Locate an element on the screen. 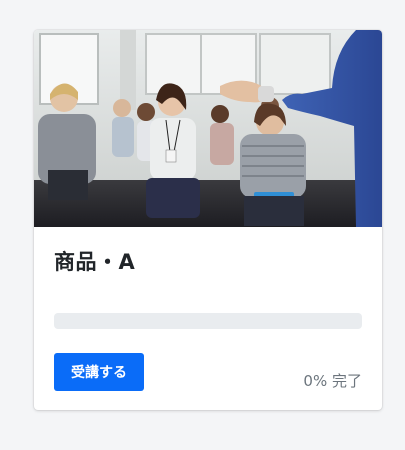 This screenshot has width=405, height=450. course-progress-bar is located at coordinates (208, 321).